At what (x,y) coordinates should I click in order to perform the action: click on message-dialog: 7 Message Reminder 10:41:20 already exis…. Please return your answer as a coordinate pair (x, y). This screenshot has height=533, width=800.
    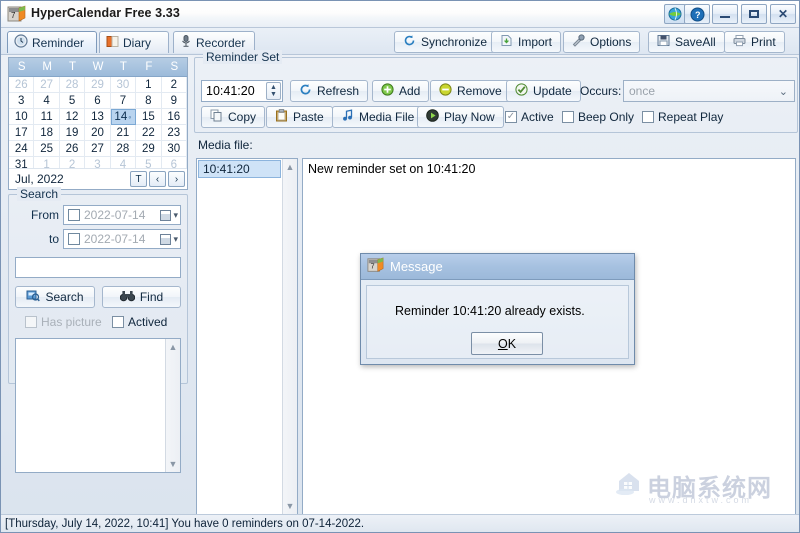
    Looking at the image, I should click on (497, 309).